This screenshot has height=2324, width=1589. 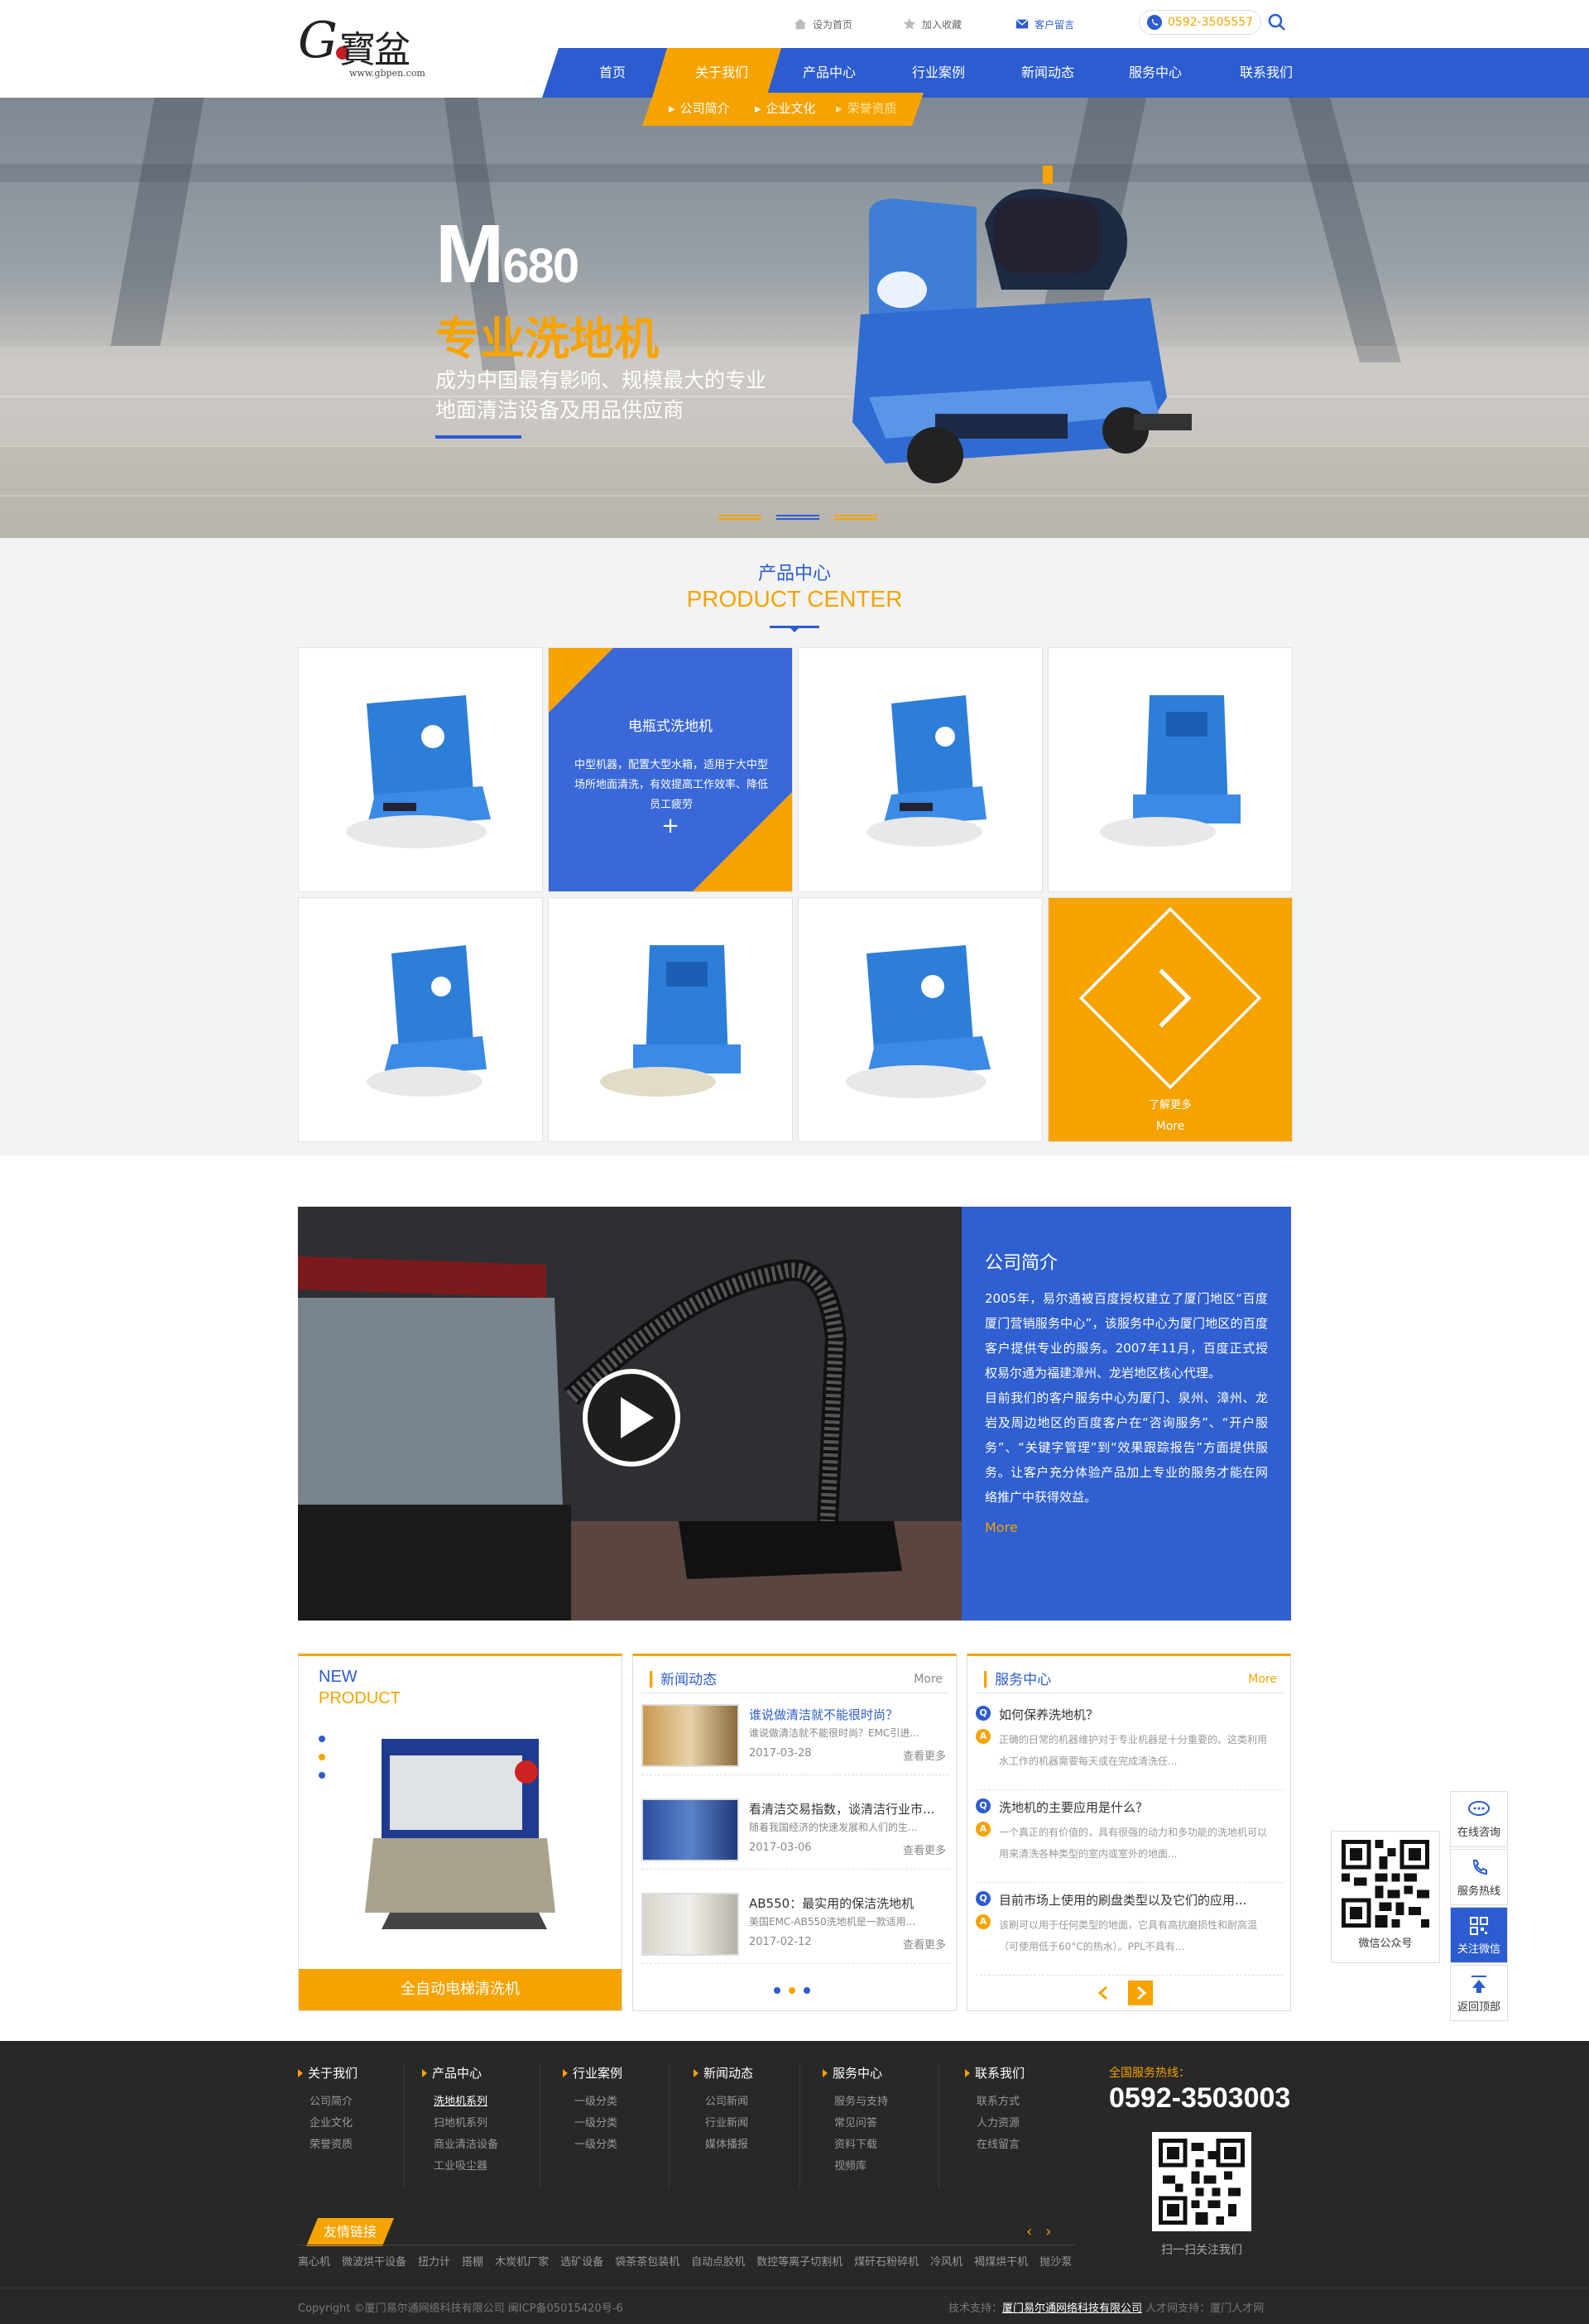 What do you see at coordinates (722, 73) in the screenshot?
I see `nav-about: 关于我们` at bounding box center [722, 73].